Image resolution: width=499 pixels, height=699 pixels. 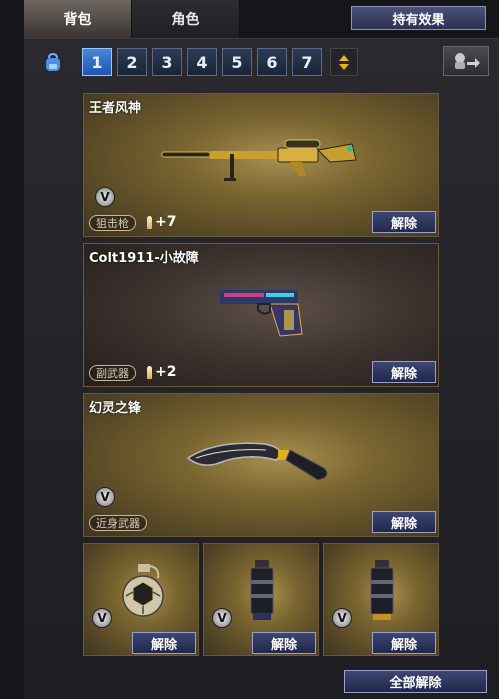 I want to click on weapon-type-tag: 狙击枪, so click(x=112, y=223).